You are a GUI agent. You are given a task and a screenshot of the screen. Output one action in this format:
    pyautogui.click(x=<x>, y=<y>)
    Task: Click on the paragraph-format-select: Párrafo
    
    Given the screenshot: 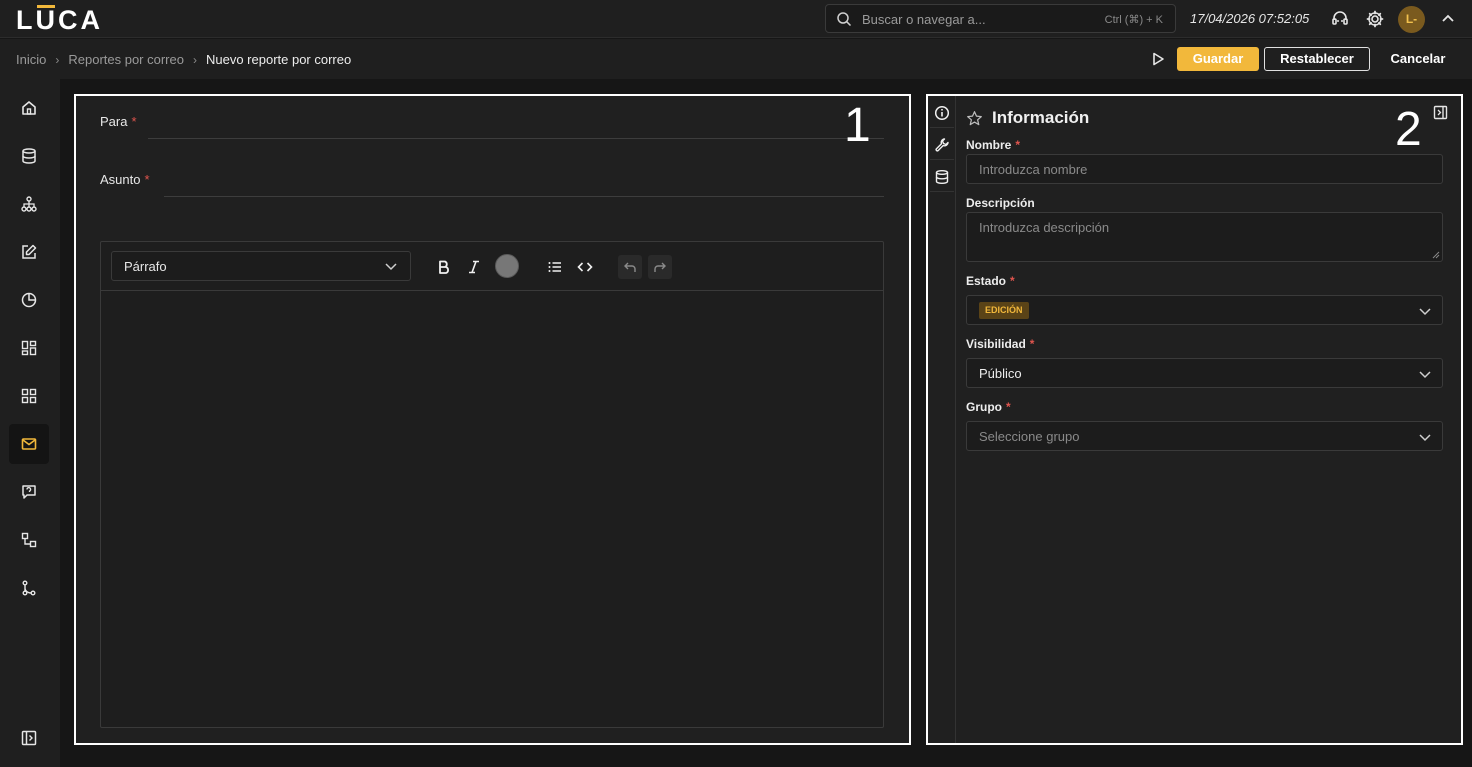 What is the action you would take?
    pyautogui.click(x=261, y=266)
    